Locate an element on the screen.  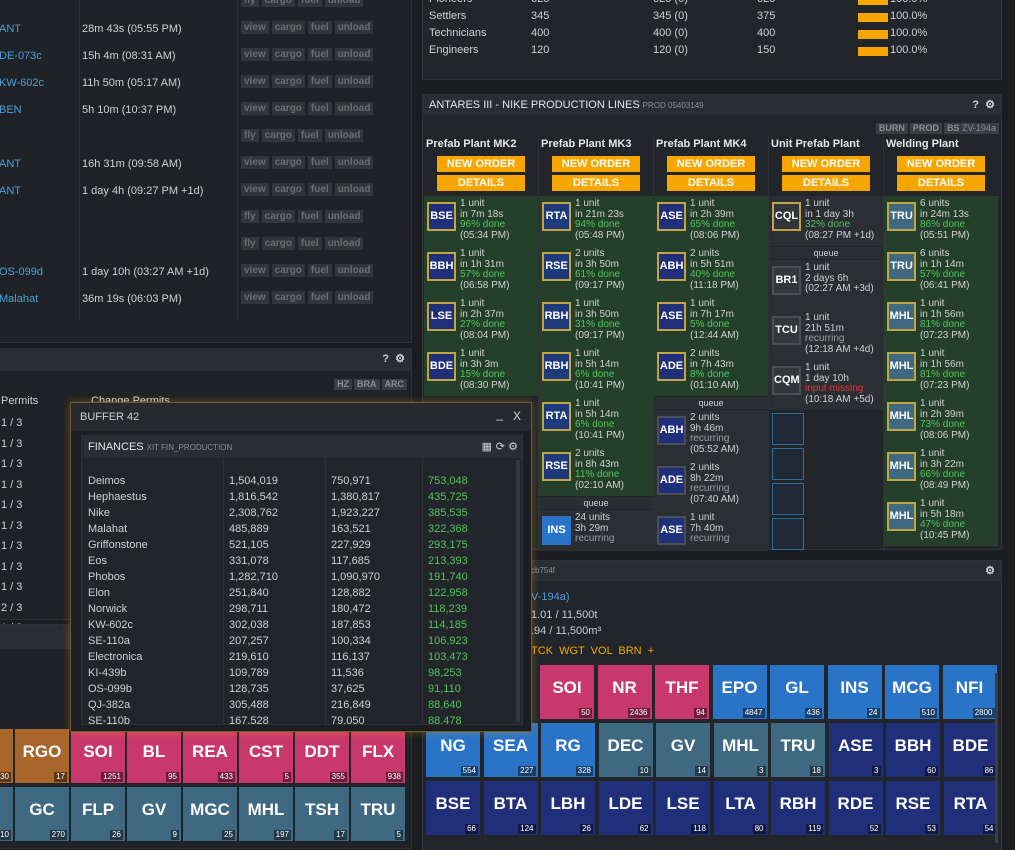
material-tile: NR 2436 is located at coordinates (624, 692).